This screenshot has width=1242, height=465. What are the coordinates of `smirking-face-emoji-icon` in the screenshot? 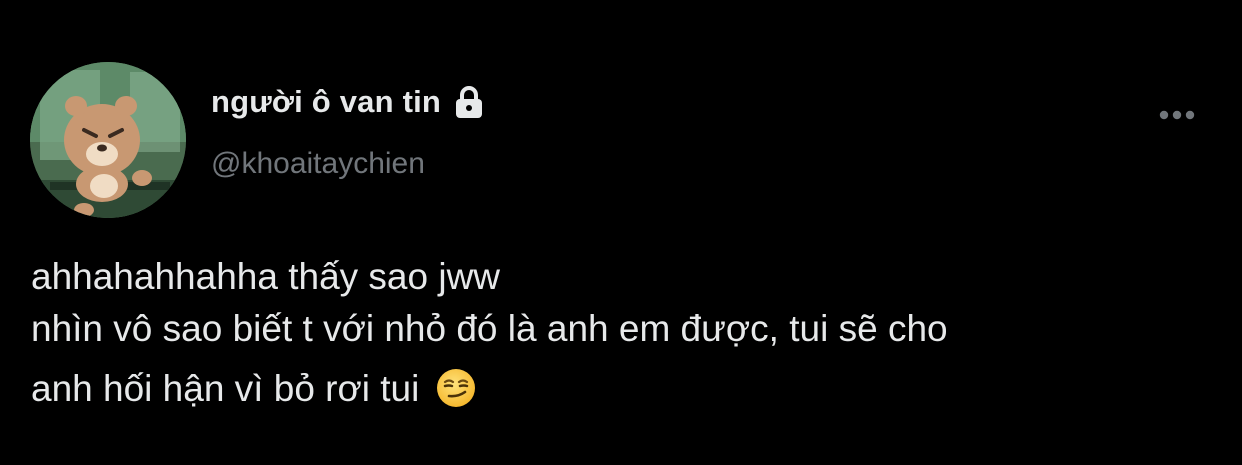 It's located at (456, 388).